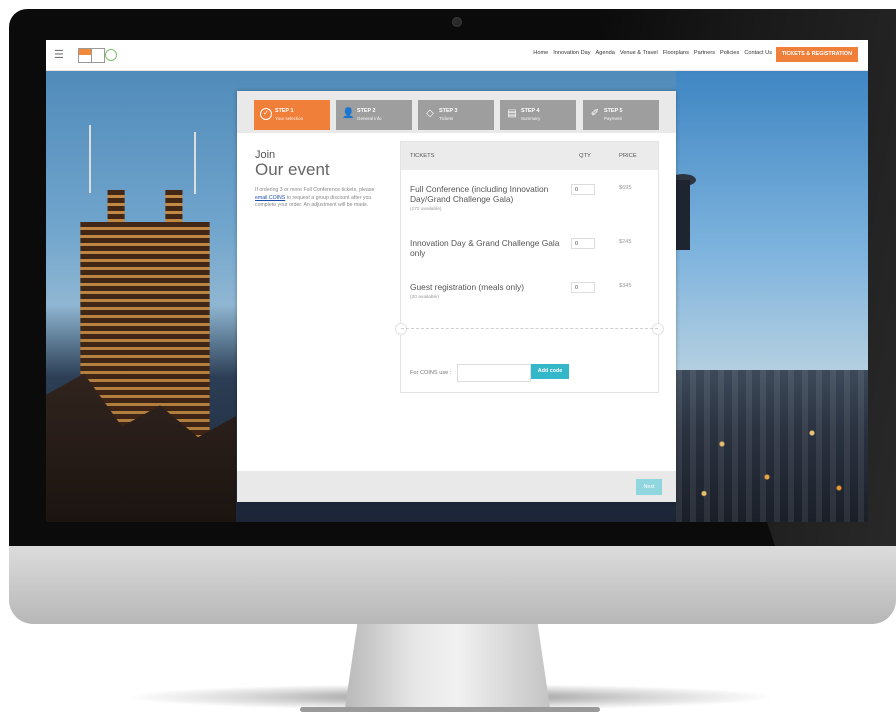  What do you see at coordinates (776, 455) in the screenshot?
I see `background-city-lights` at bounding box center [776, 455].